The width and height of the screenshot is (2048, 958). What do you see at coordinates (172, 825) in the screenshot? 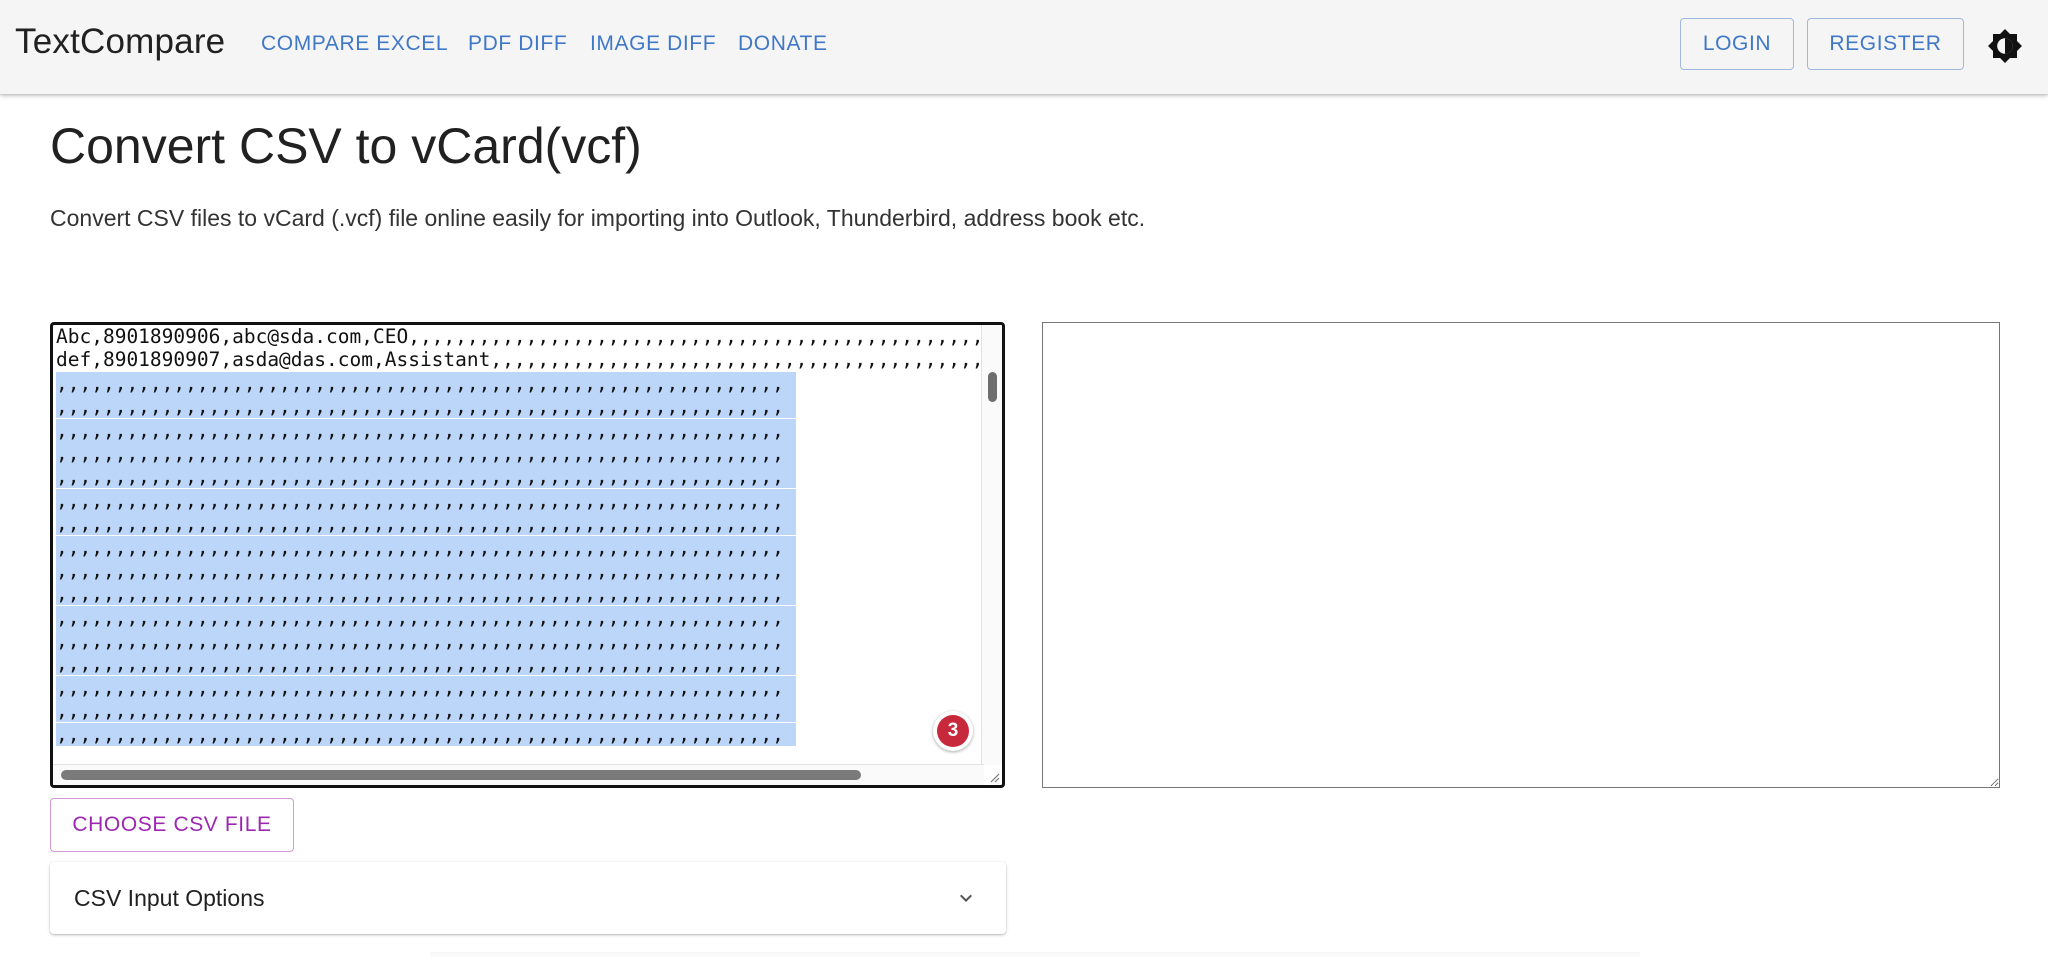
I see `choose-csv-file-button: CHOOSE CSV FILE` at bounding box center [172, 825].